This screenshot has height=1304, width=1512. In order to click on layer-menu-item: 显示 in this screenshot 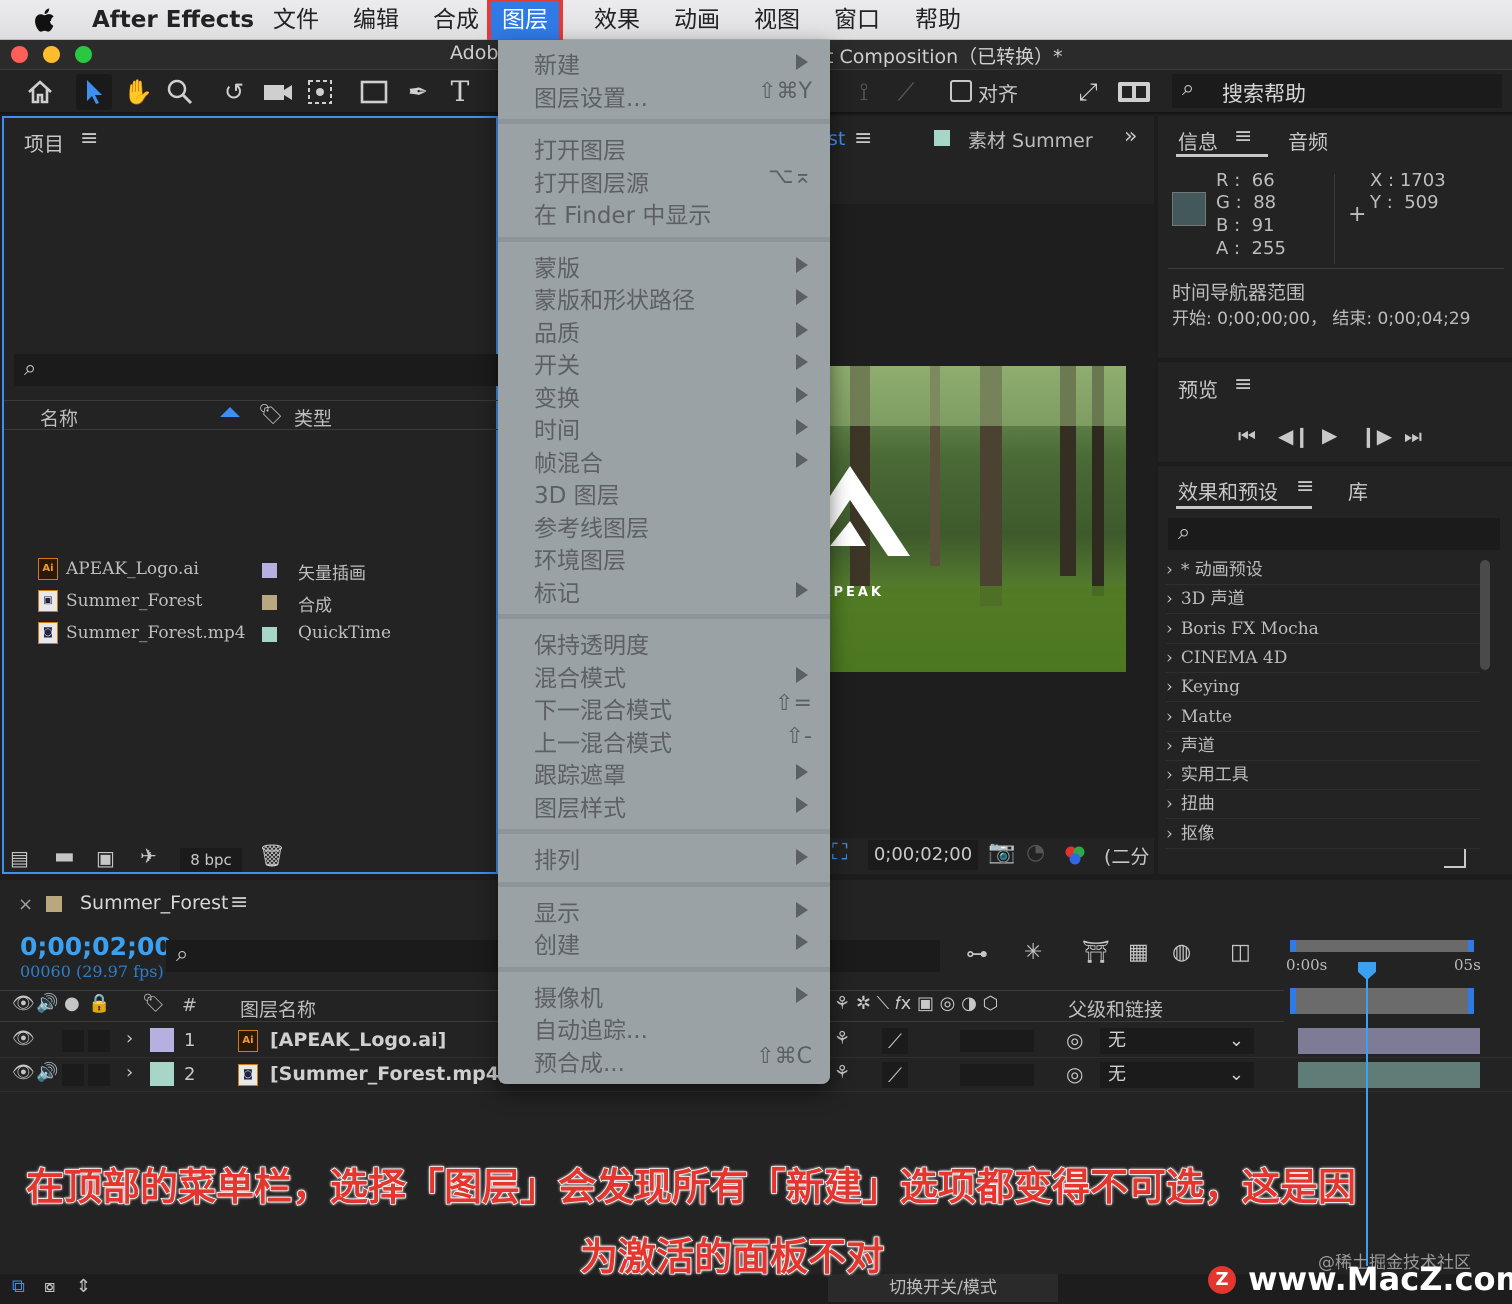, I will do `click(664, 910)`.